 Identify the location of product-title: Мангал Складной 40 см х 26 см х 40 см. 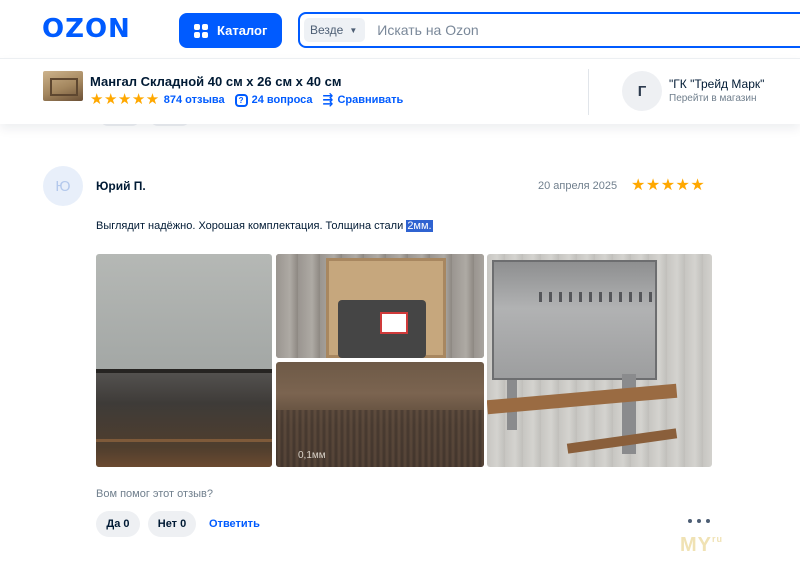
(215, 81).